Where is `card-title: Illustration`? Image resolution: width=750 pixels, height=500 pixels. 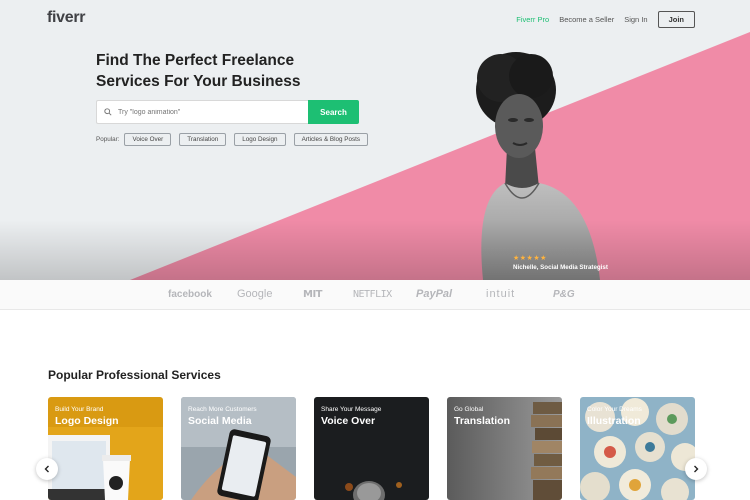
card-title: Illustration is located at coordinates (614, 421).